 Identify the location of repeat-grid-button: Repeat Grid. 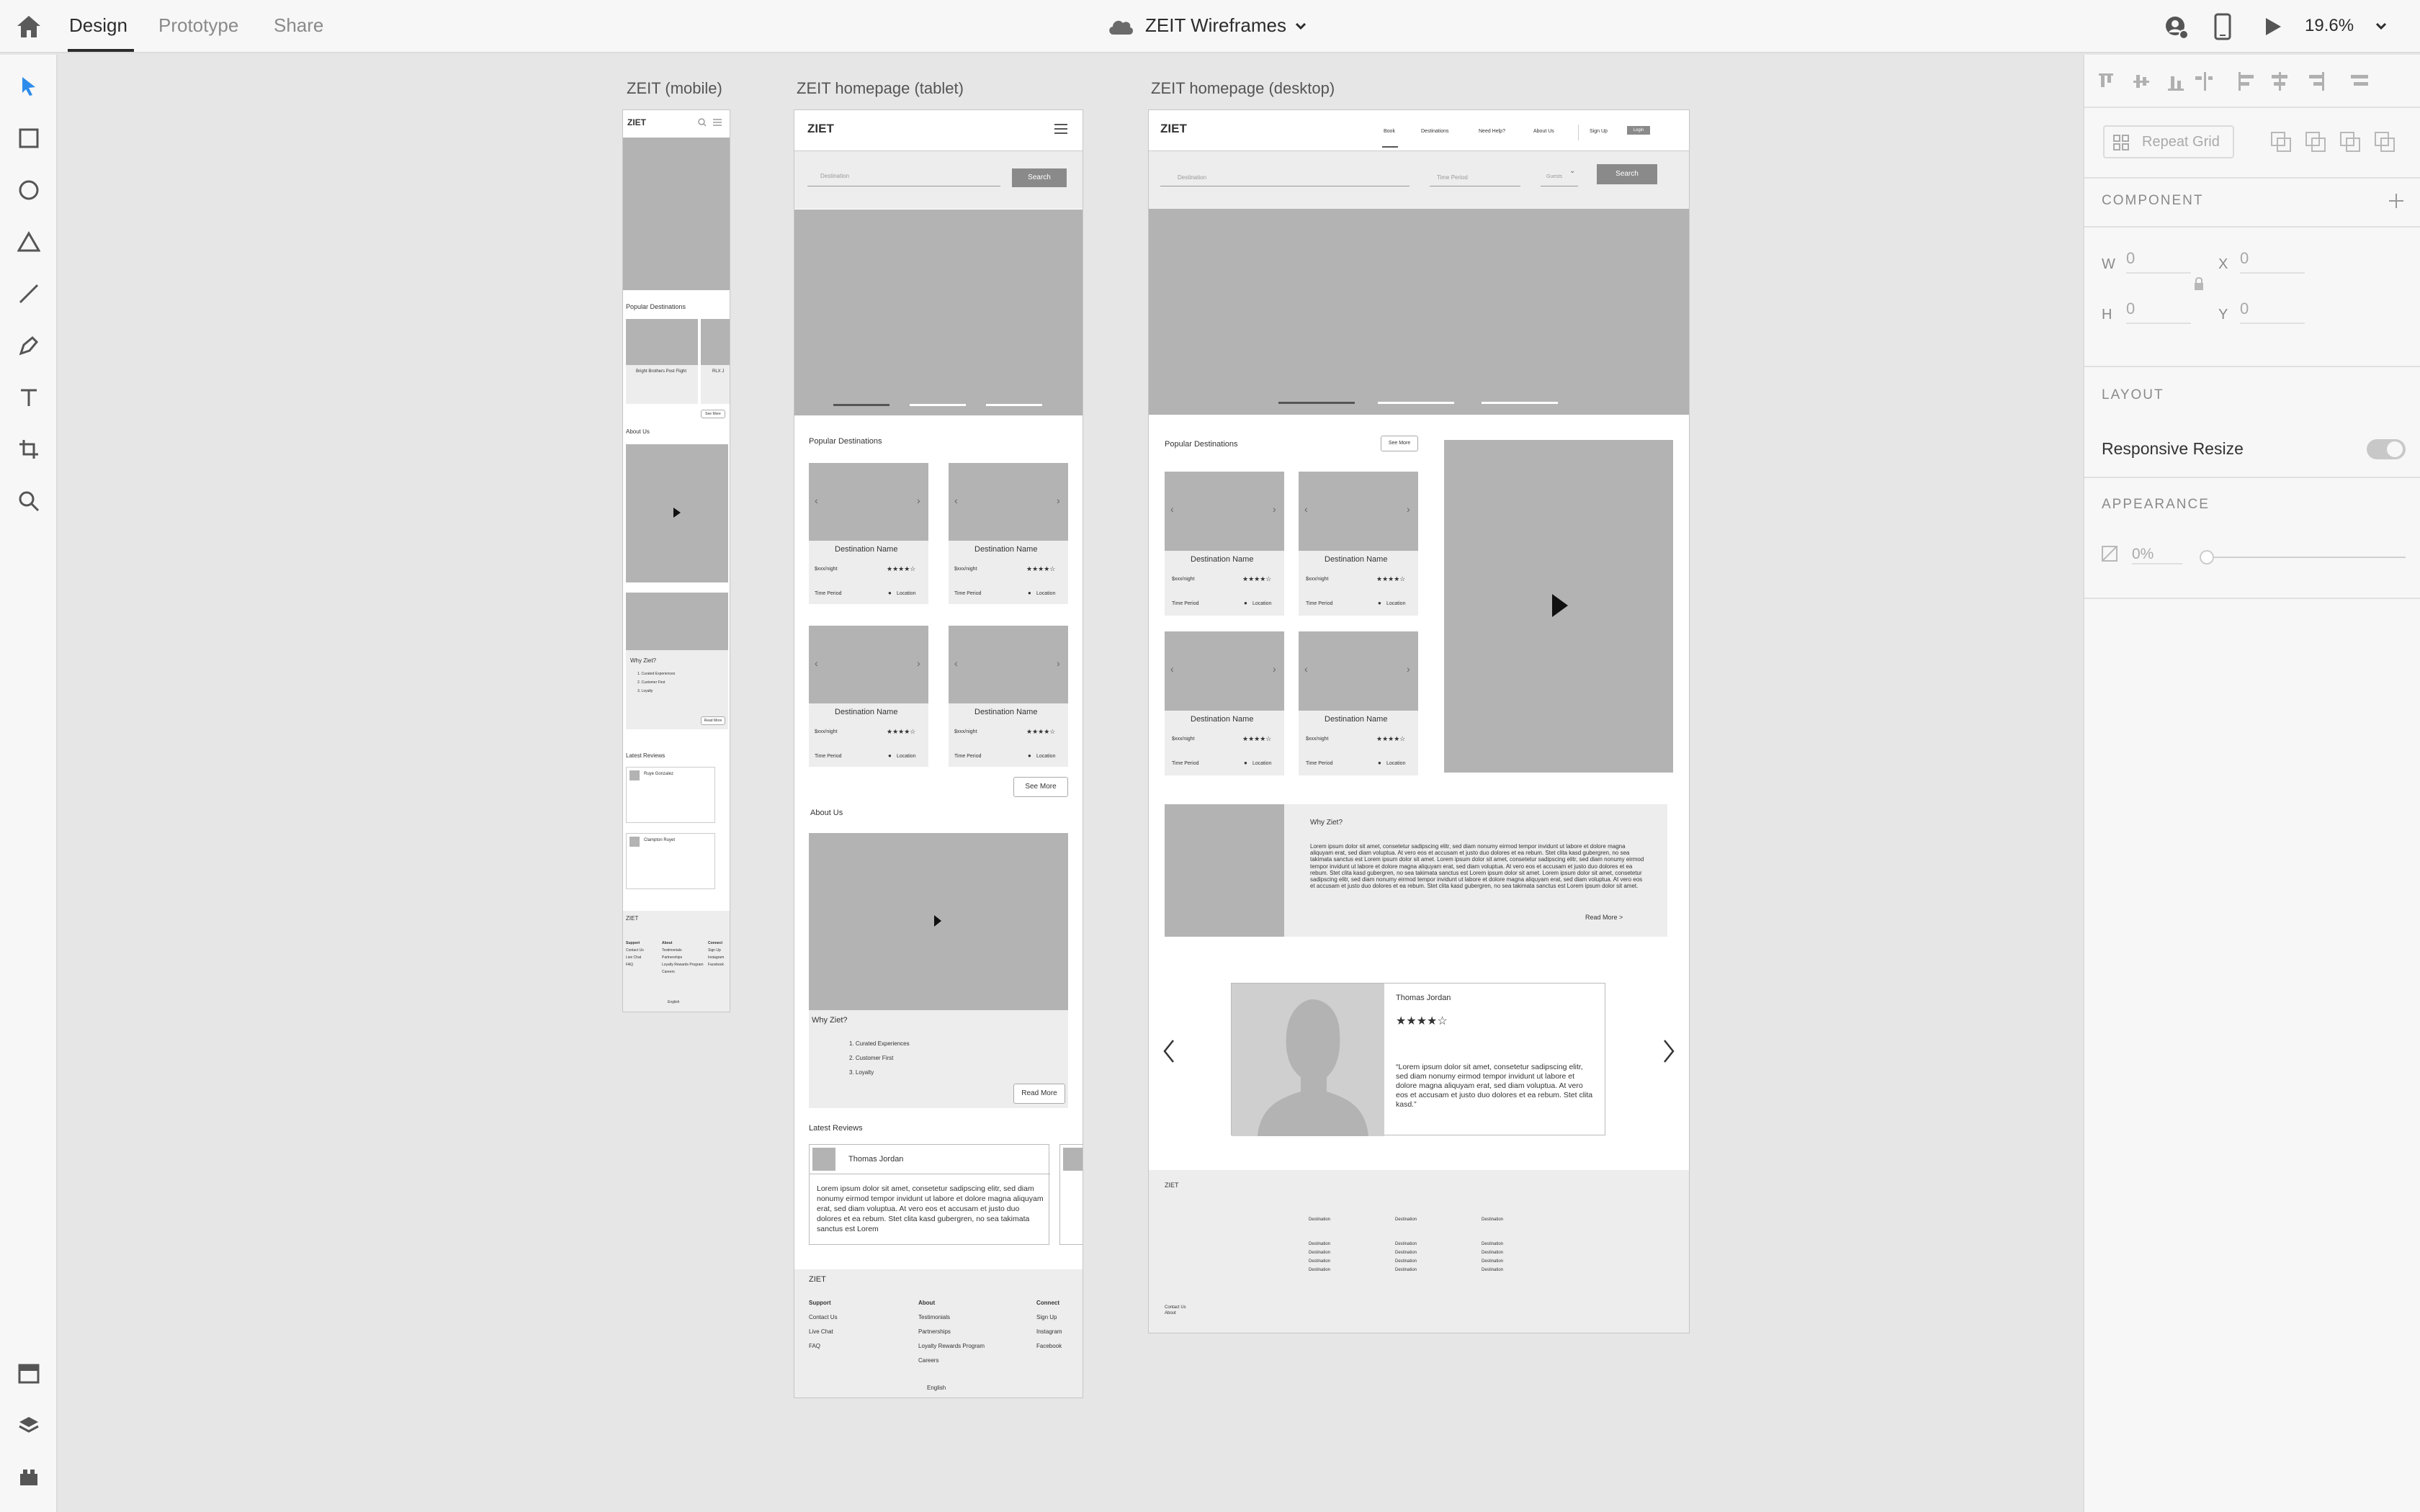
(2168, 141).